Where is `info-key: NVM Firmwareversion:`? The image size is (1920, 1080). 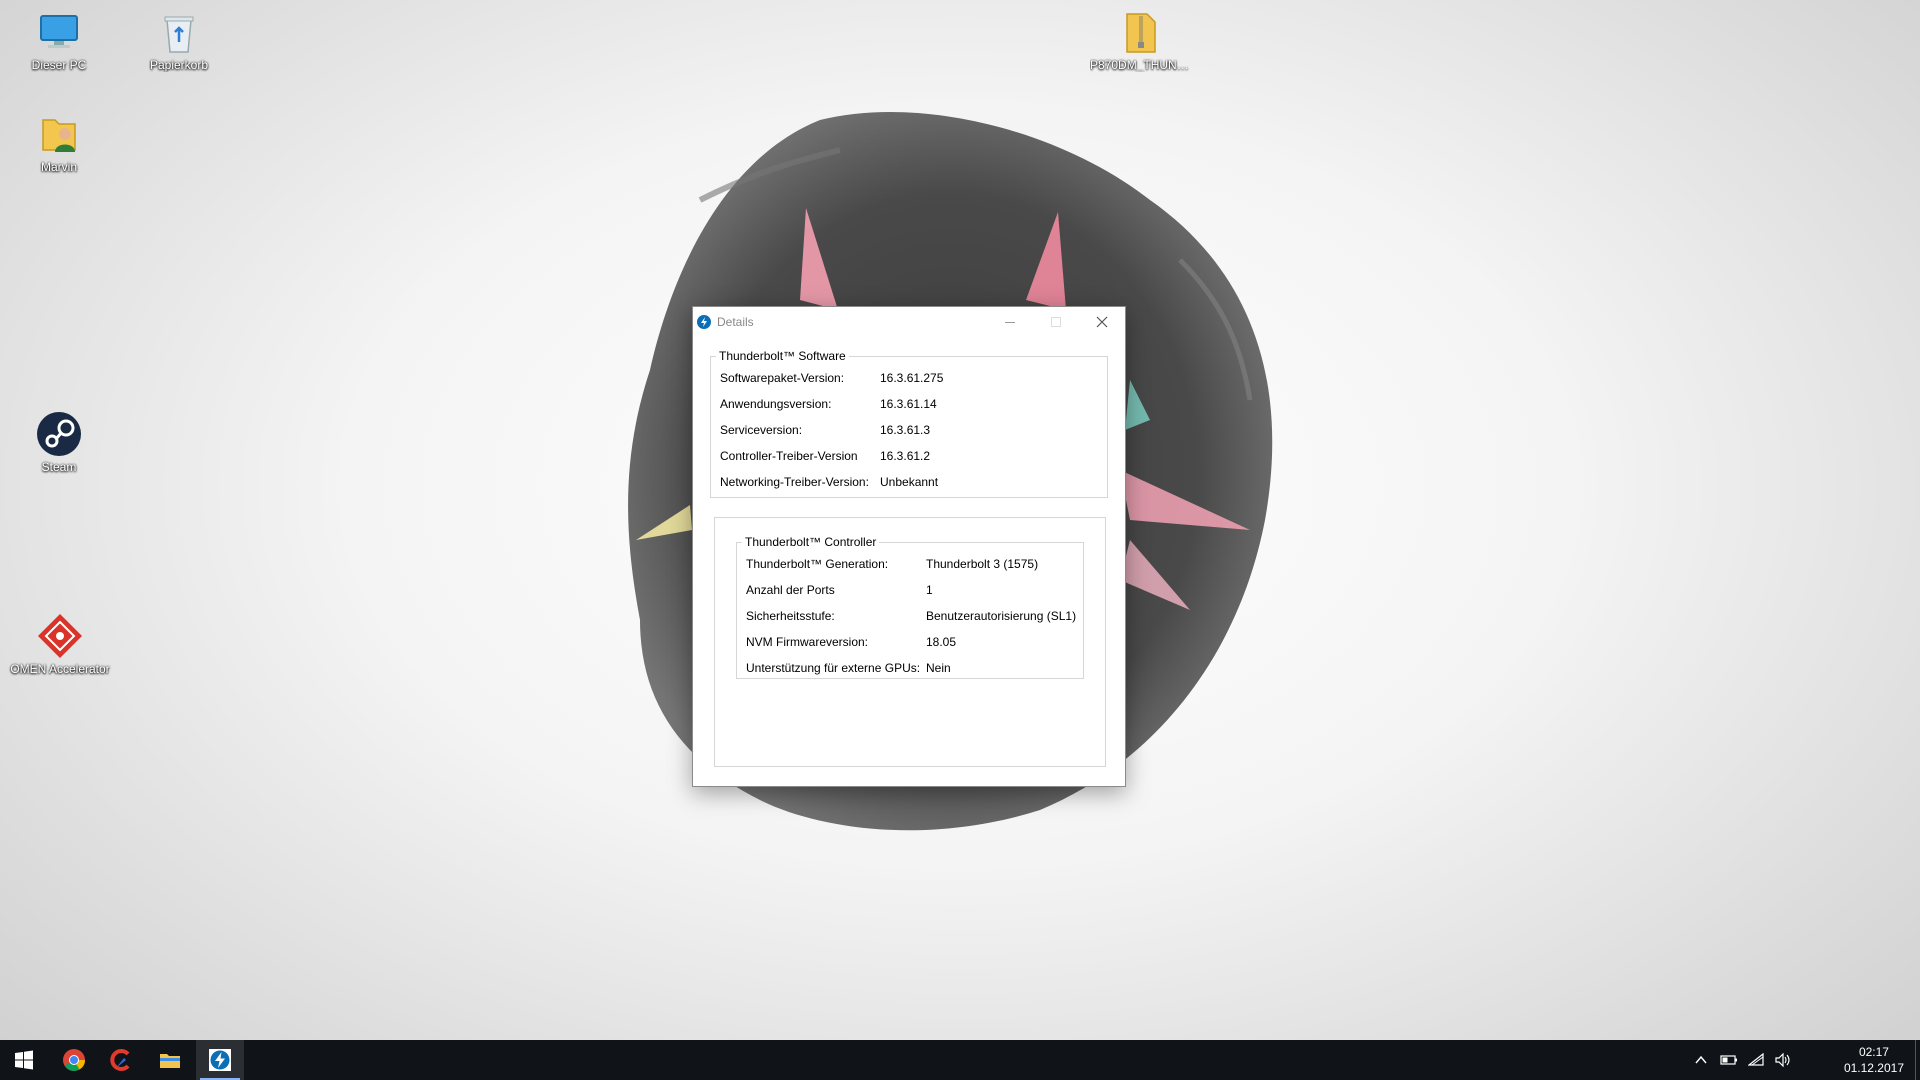
info-key: NVM Firmwareversion: is located at coordinates (807, 642).